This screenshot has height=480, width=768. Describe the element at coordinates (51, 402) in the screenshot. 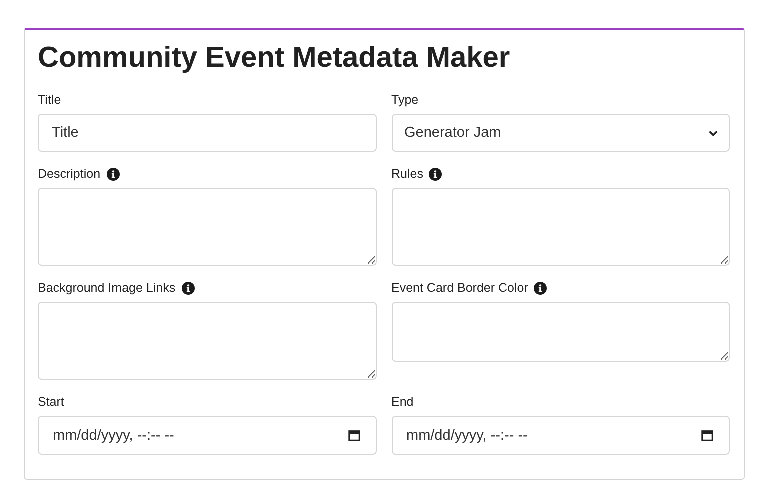

I see `field-label: Start` at that location.